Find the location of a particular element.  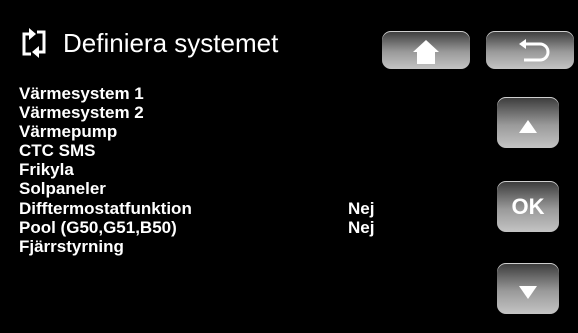

list-item: Pool (G50,G51,B50) Nej is located at coordinates (249, 227).